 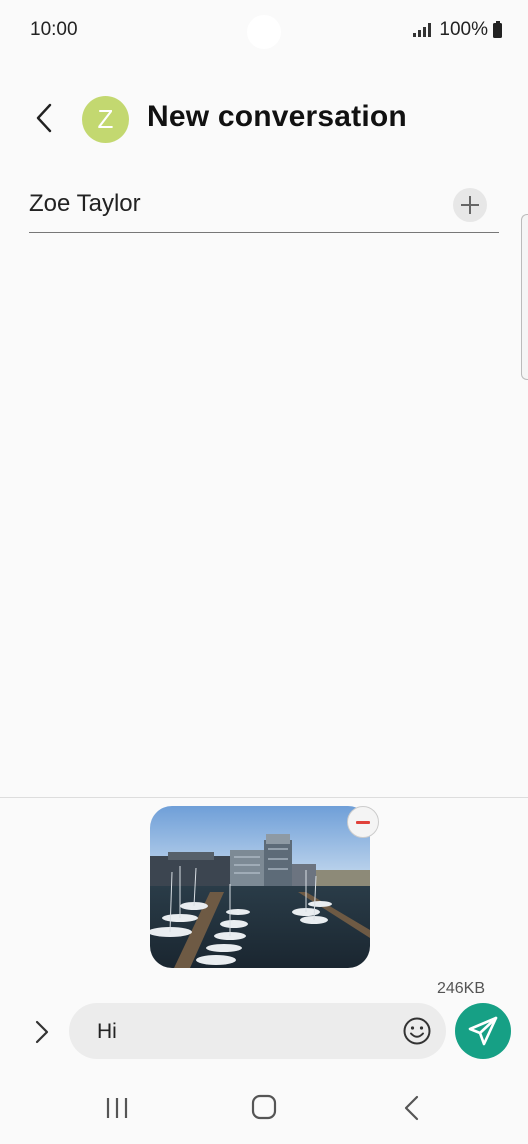 What do you see at coordinates (54, 29) in the screenshot?
I see `status-time: 10:00` at bounding box center [54, 29].